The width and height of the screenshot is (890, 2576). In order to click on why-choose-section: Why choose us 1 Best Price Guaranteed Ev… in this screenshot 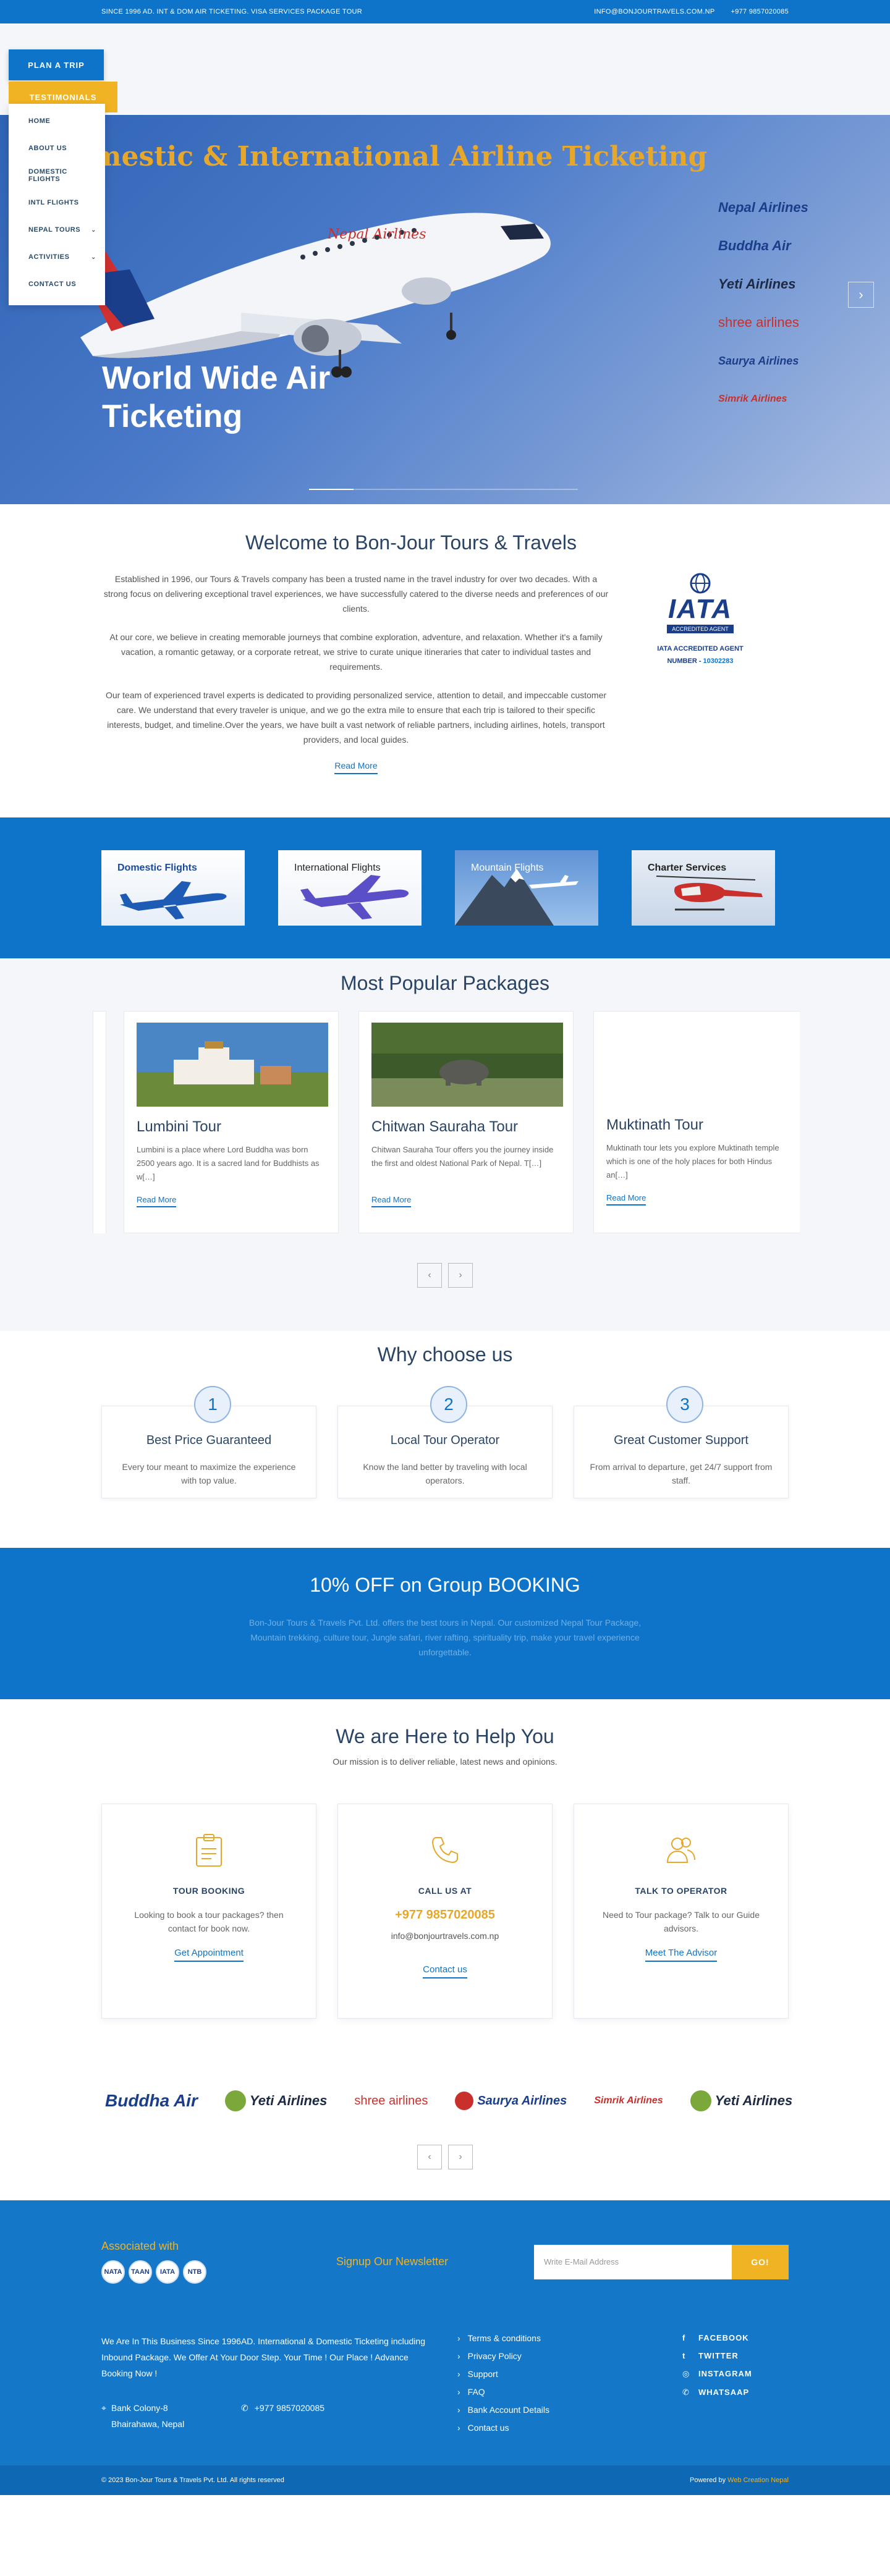, I will do `click(445, 1439)`.